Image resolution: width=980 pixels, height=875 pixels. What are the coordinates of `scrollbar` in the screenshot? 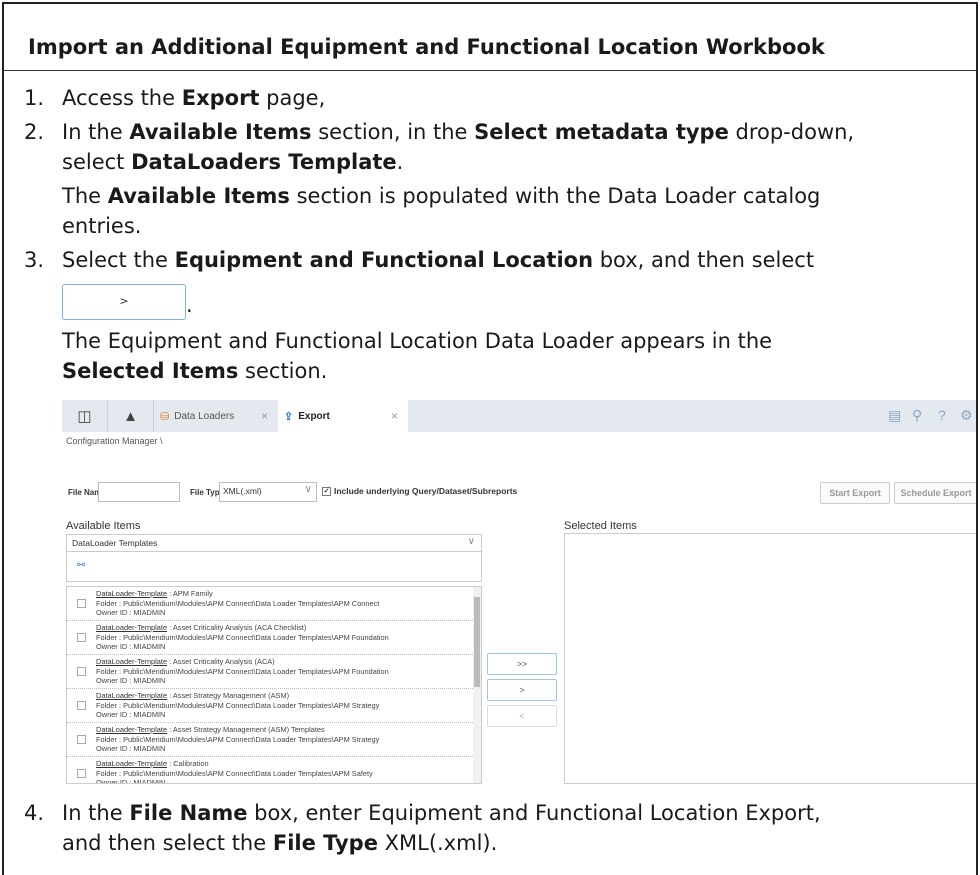 It's located at (477, 685).